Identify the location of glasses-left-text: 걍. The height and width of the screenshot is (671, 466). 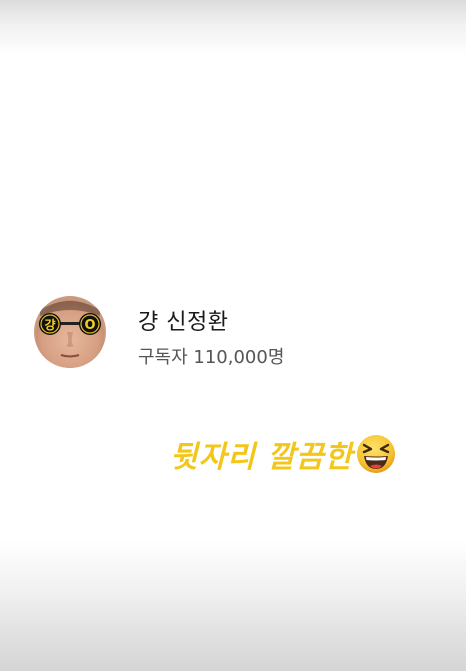
(49, 325).